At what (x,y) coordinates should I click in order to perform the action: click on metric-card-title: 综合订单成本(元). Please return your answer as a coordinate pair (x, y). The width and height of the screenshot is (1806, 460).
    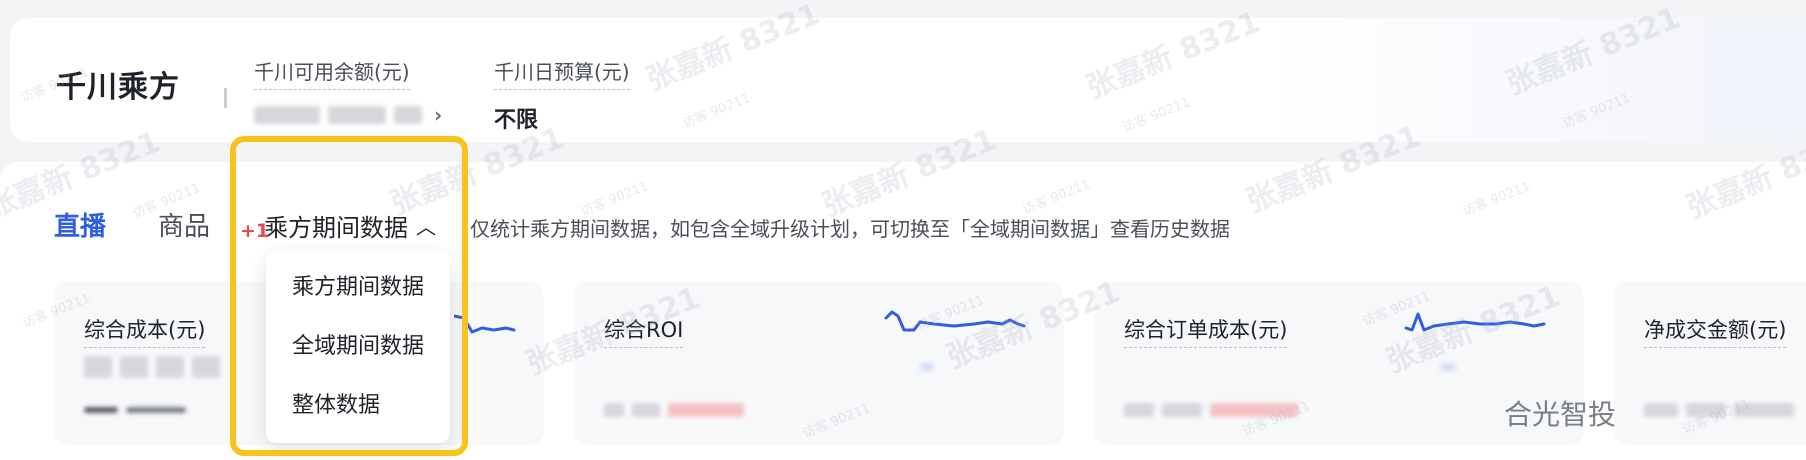
    Looking at the image, I should click on (1206, 331).